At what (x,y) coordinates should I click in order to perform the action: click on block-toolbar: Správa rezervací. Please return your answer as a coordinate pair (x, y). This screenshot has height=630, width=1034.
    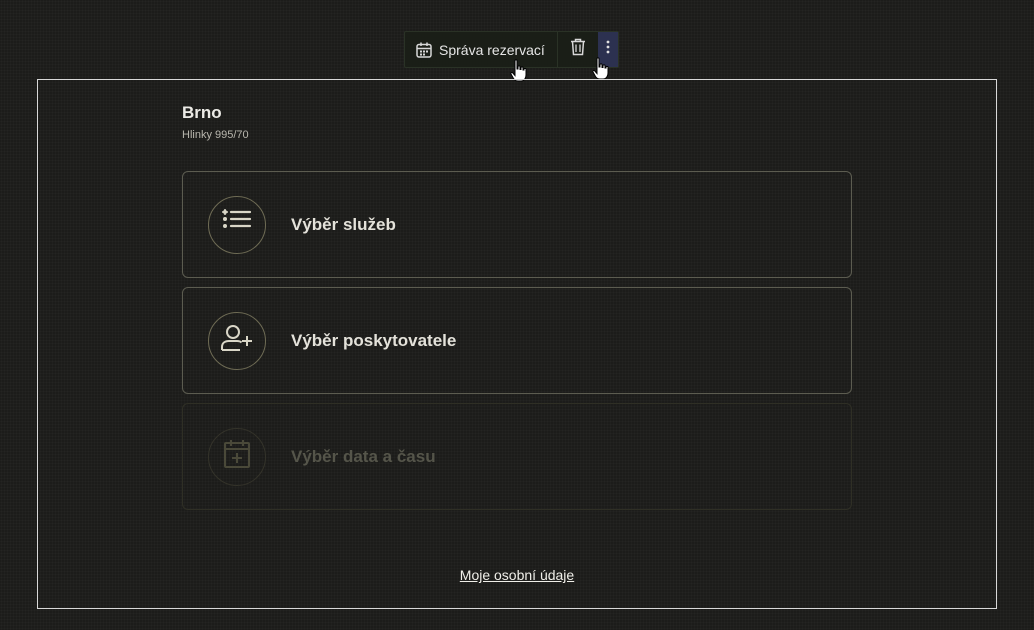
    Looking at the image, I should click on (511, 49).